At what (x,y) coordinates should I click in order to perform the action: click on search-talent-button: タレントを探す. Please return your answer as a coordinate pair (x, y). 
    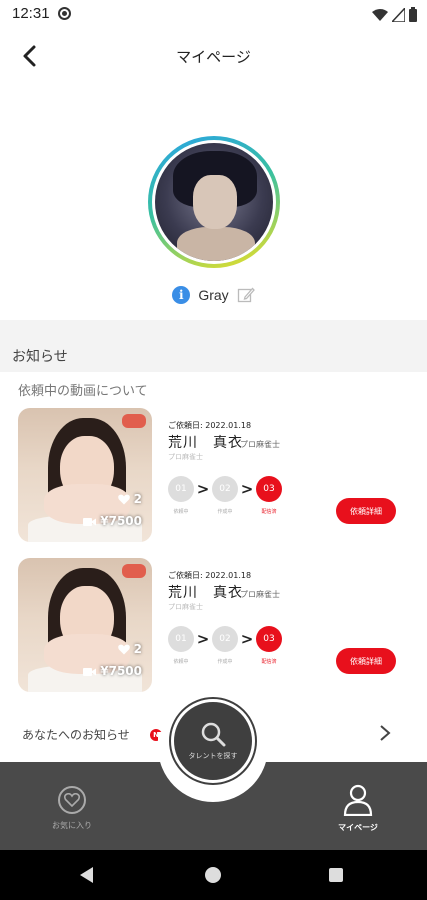
    Looking at the image, I should click on (213, 741).